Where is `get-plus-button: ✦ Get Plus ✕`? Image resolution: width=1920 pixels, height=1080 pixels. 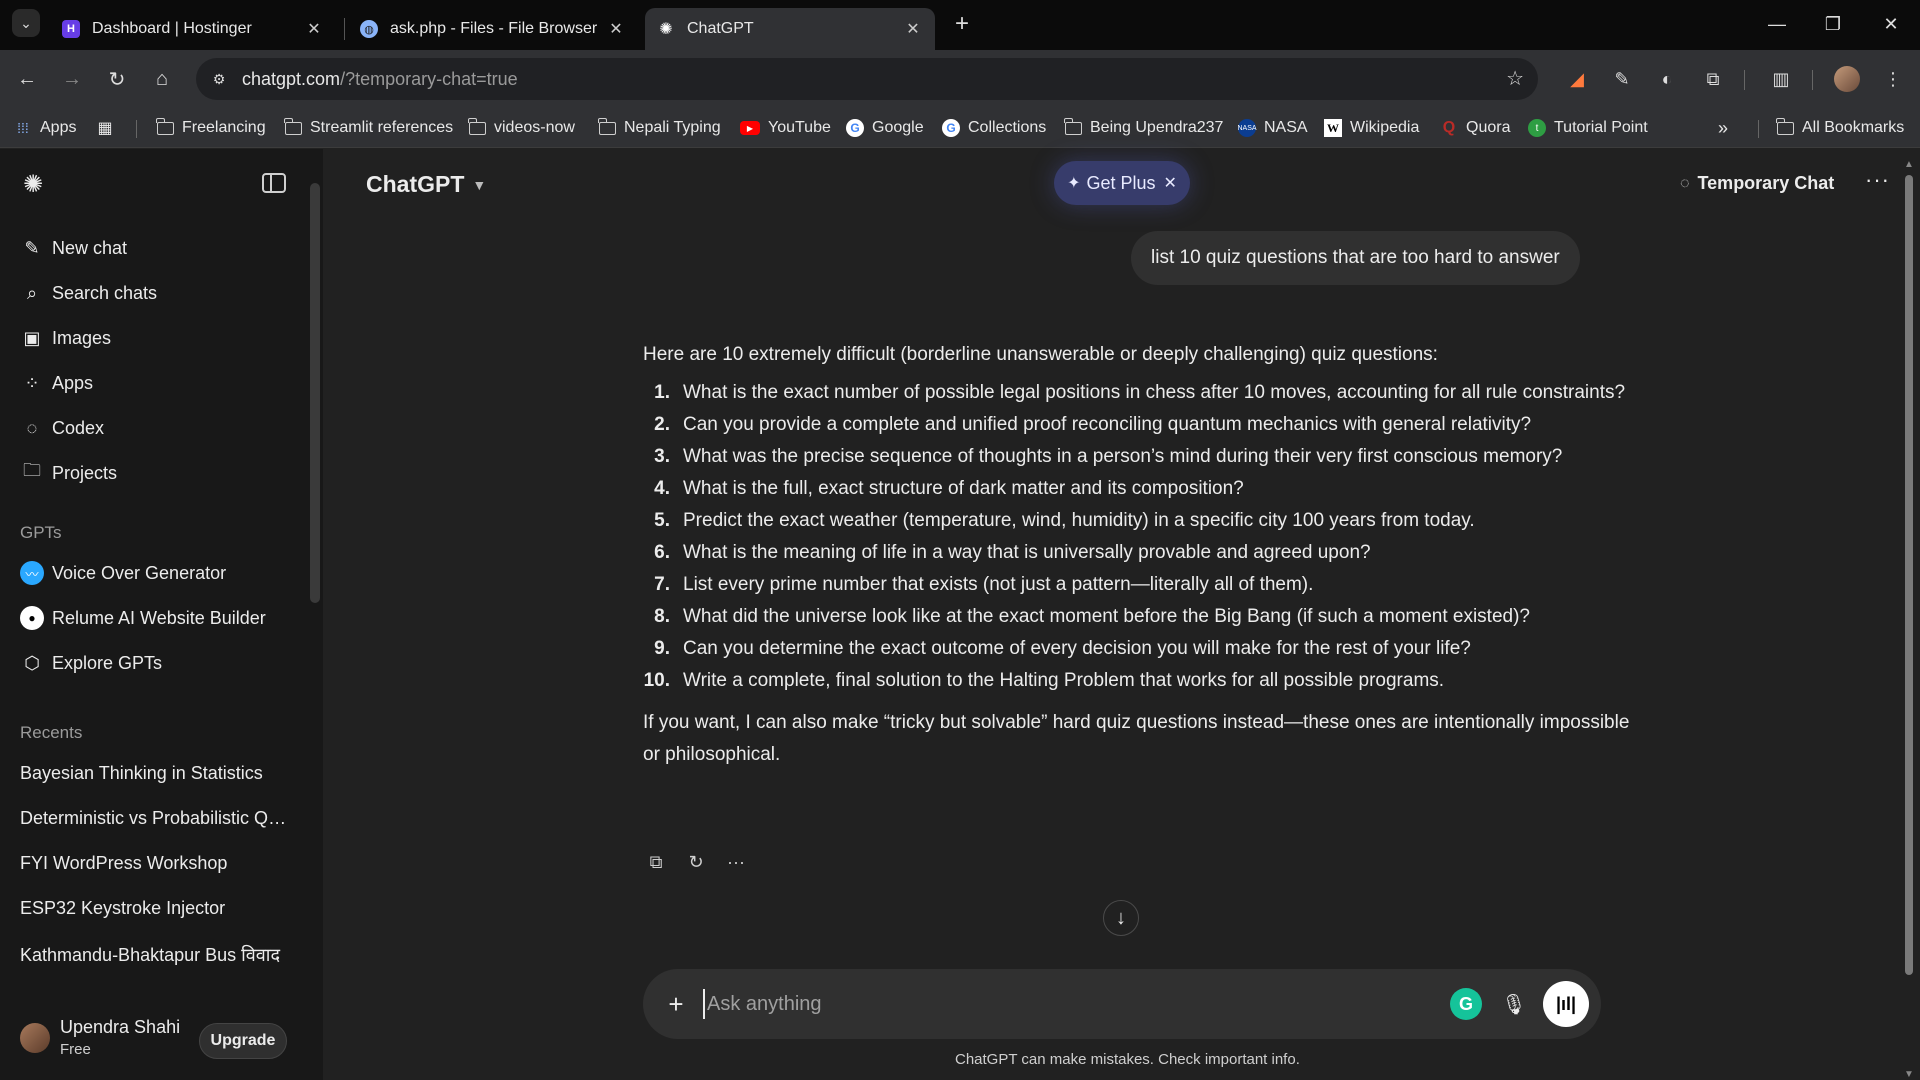
get-plus-button: ✦ Get Plus ✕ is located at coordinates (1122, 183).